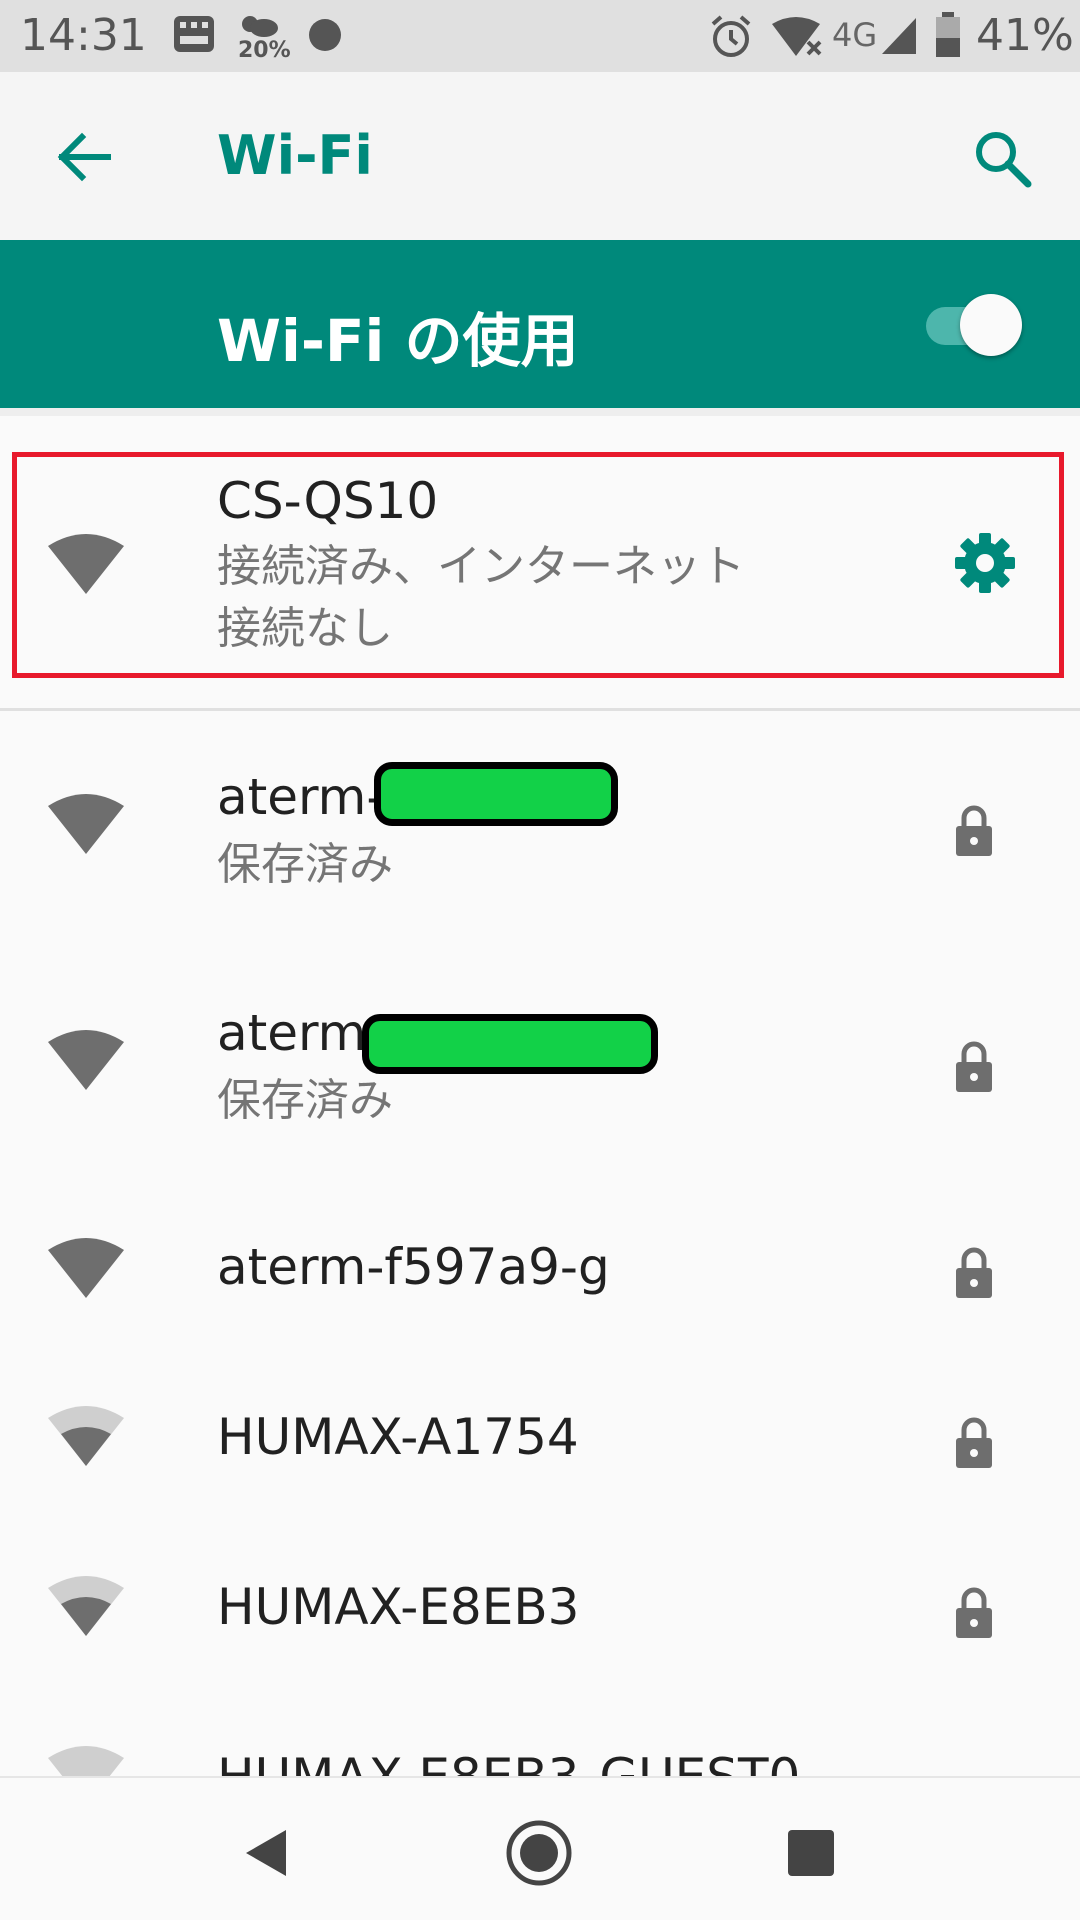  I want to click on rakuma-app-icon, so click(194, 34).